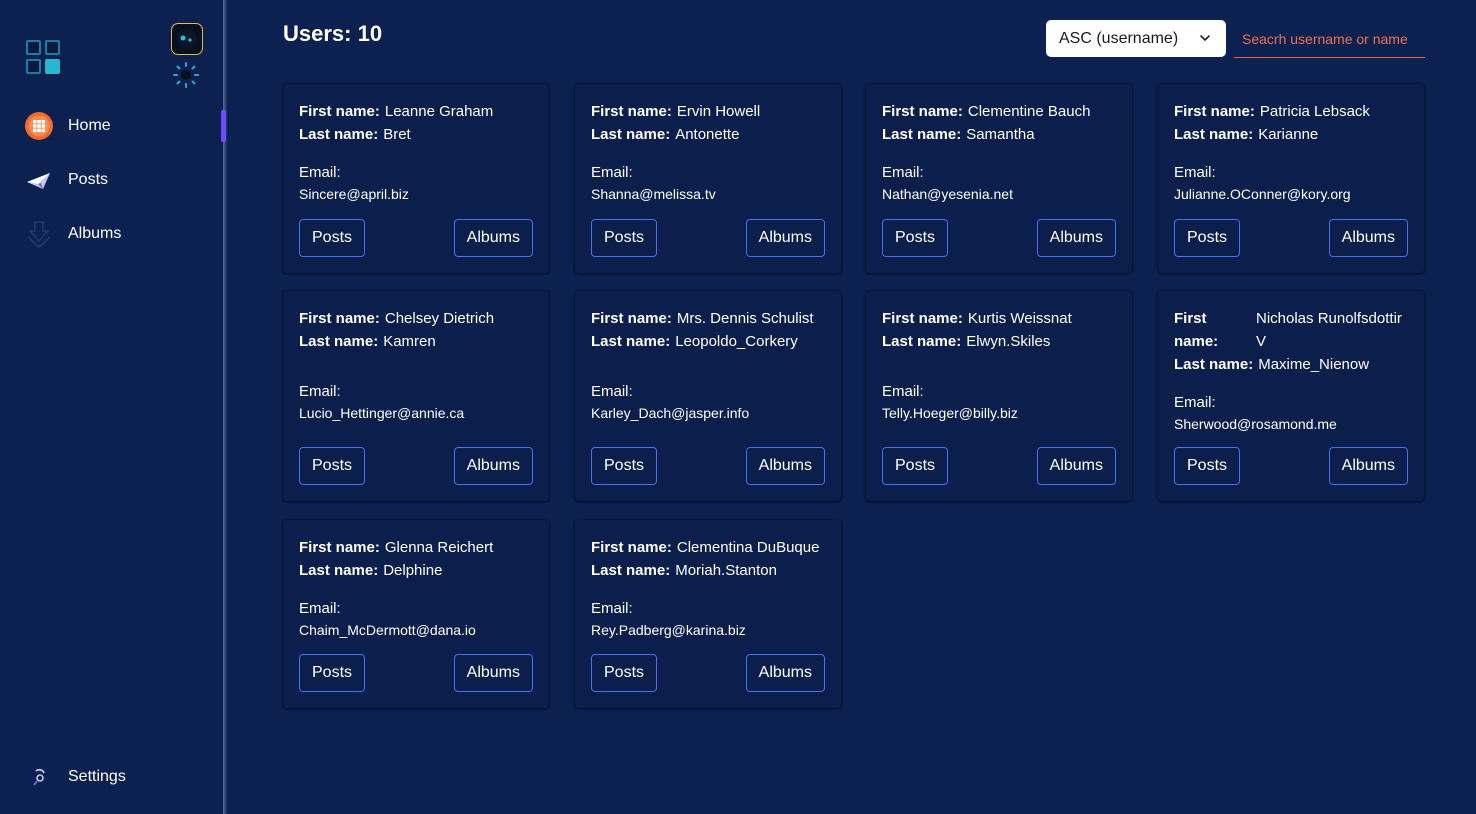 This screenshot has width=1476, height=814. I want to click on sort-select: ASC (username), so click(1136, 38).